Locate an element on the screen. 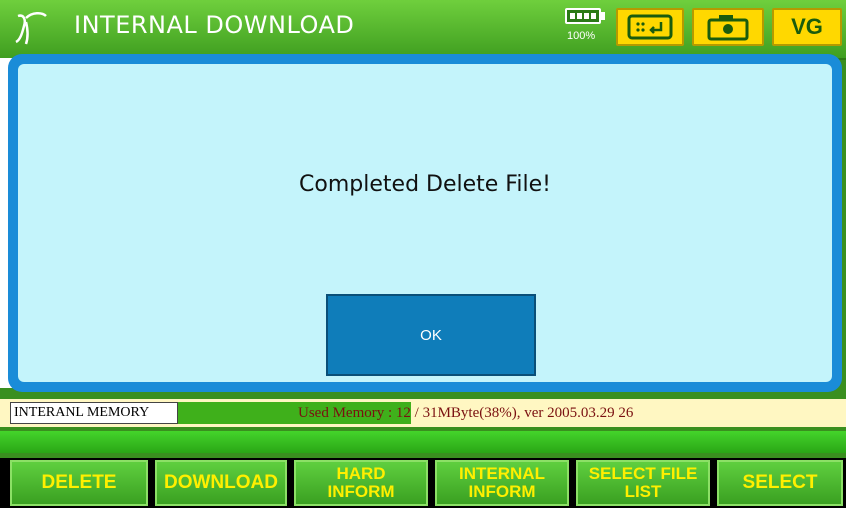 The height and width of the screenshot is (508, 846). download-button-label: DOWNLOAD is located at coordinates (221, 482).